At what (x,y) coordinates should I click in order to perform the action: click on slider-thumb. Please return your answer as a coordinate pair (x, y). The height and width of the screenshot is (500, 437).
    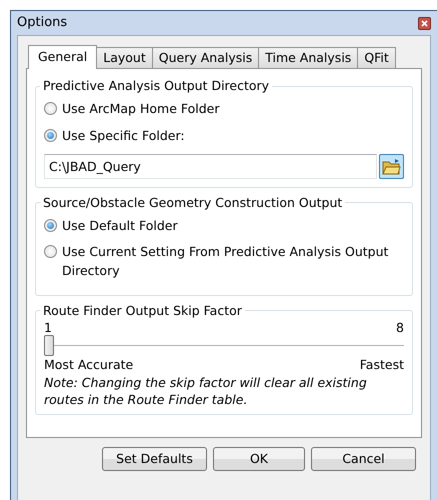
    Looking at the image, I should click on (49, 345).